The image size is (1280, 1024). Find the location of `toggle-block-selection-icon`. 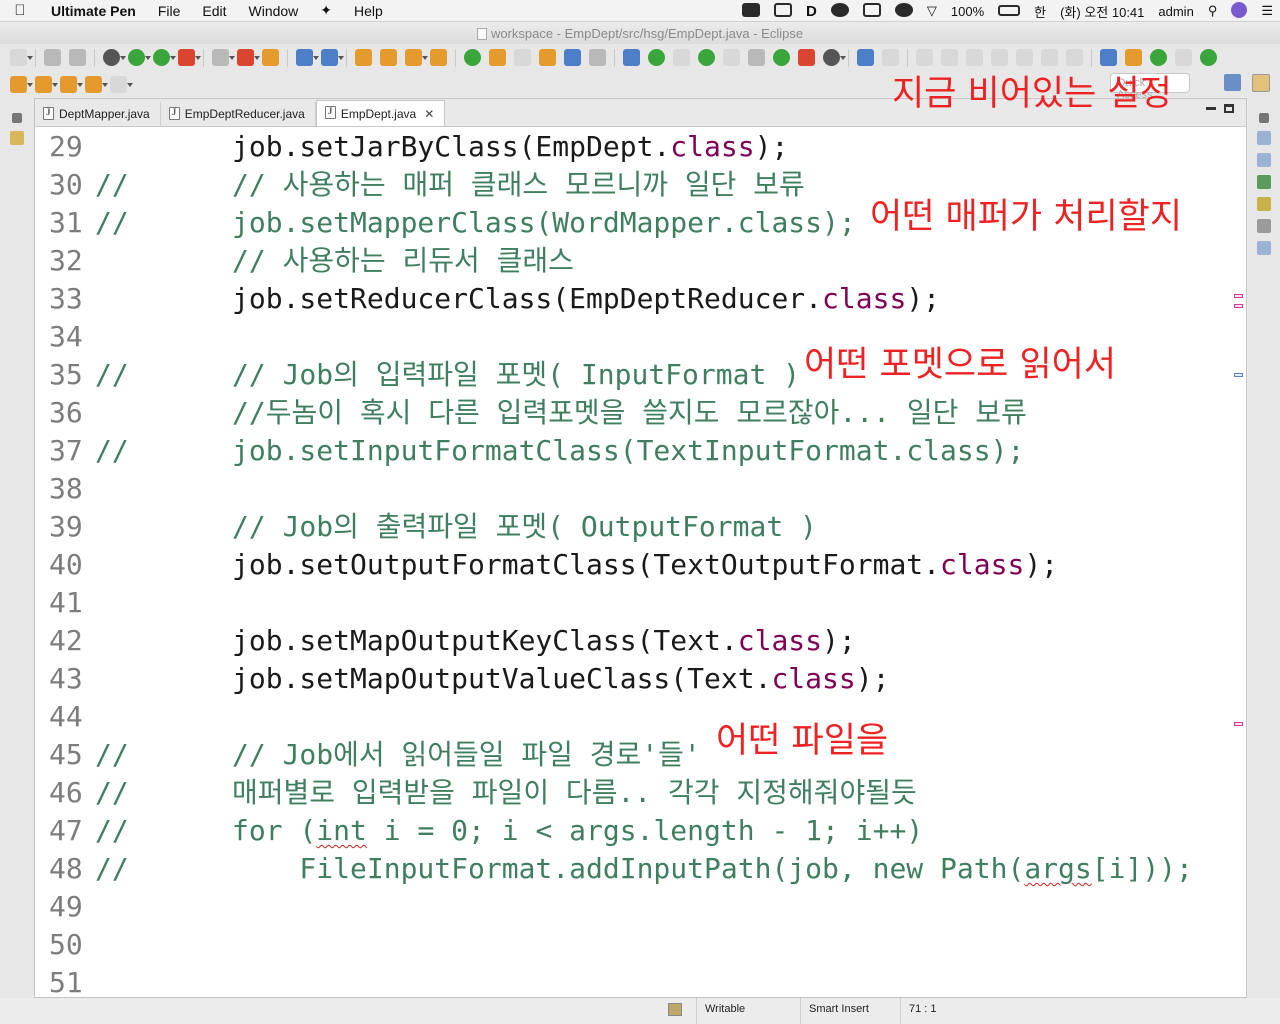

toggle-block-selection-icon is located at coordinates (522, 57).